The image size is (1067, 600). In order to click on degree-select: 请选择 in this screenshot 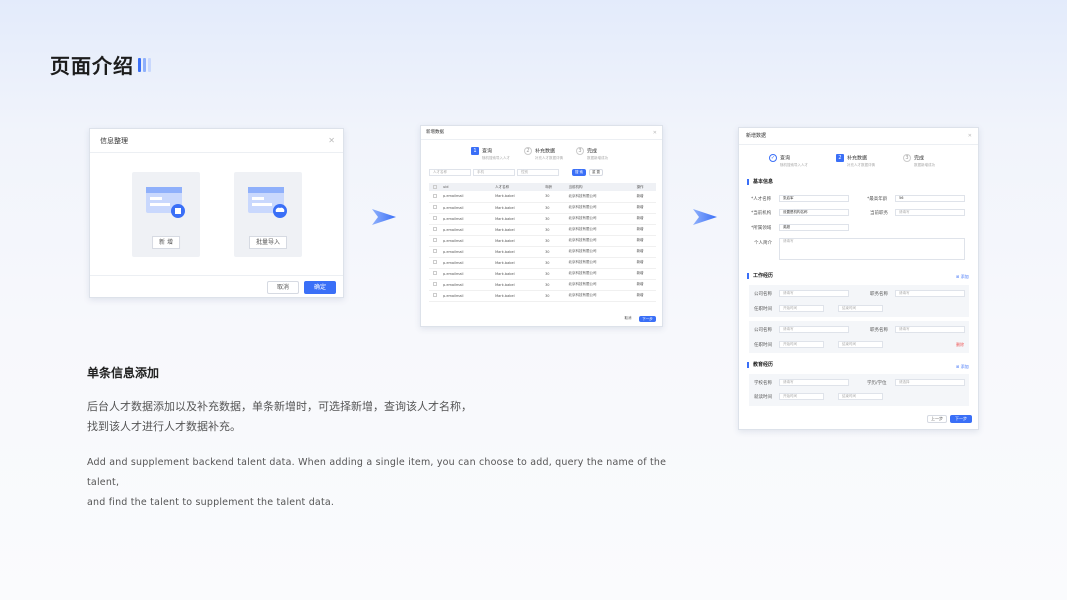, I will do `click(930, 382)`.